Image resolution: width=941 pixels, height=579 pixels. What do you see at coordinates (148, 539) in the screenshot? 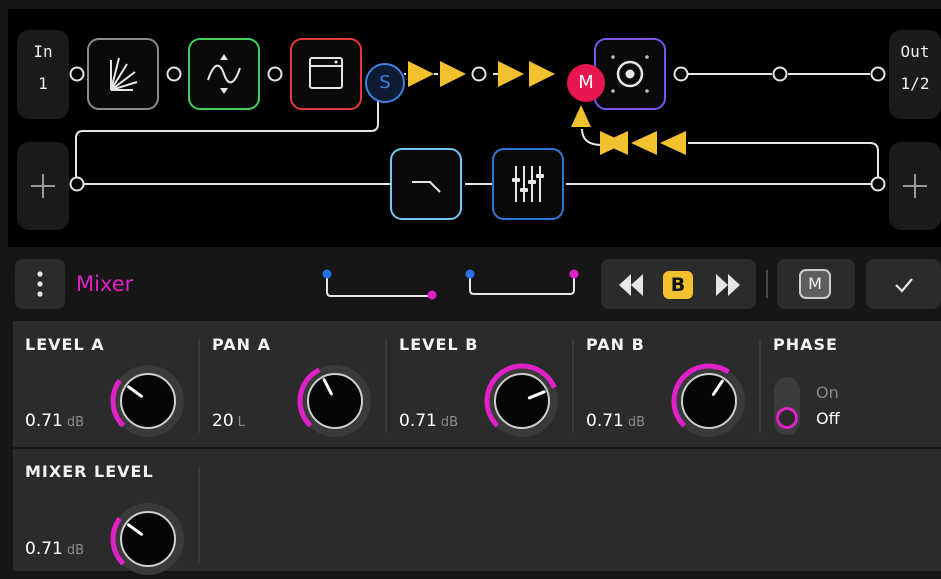
I see `mixer-level-knob` at bounding box center [148, 539].